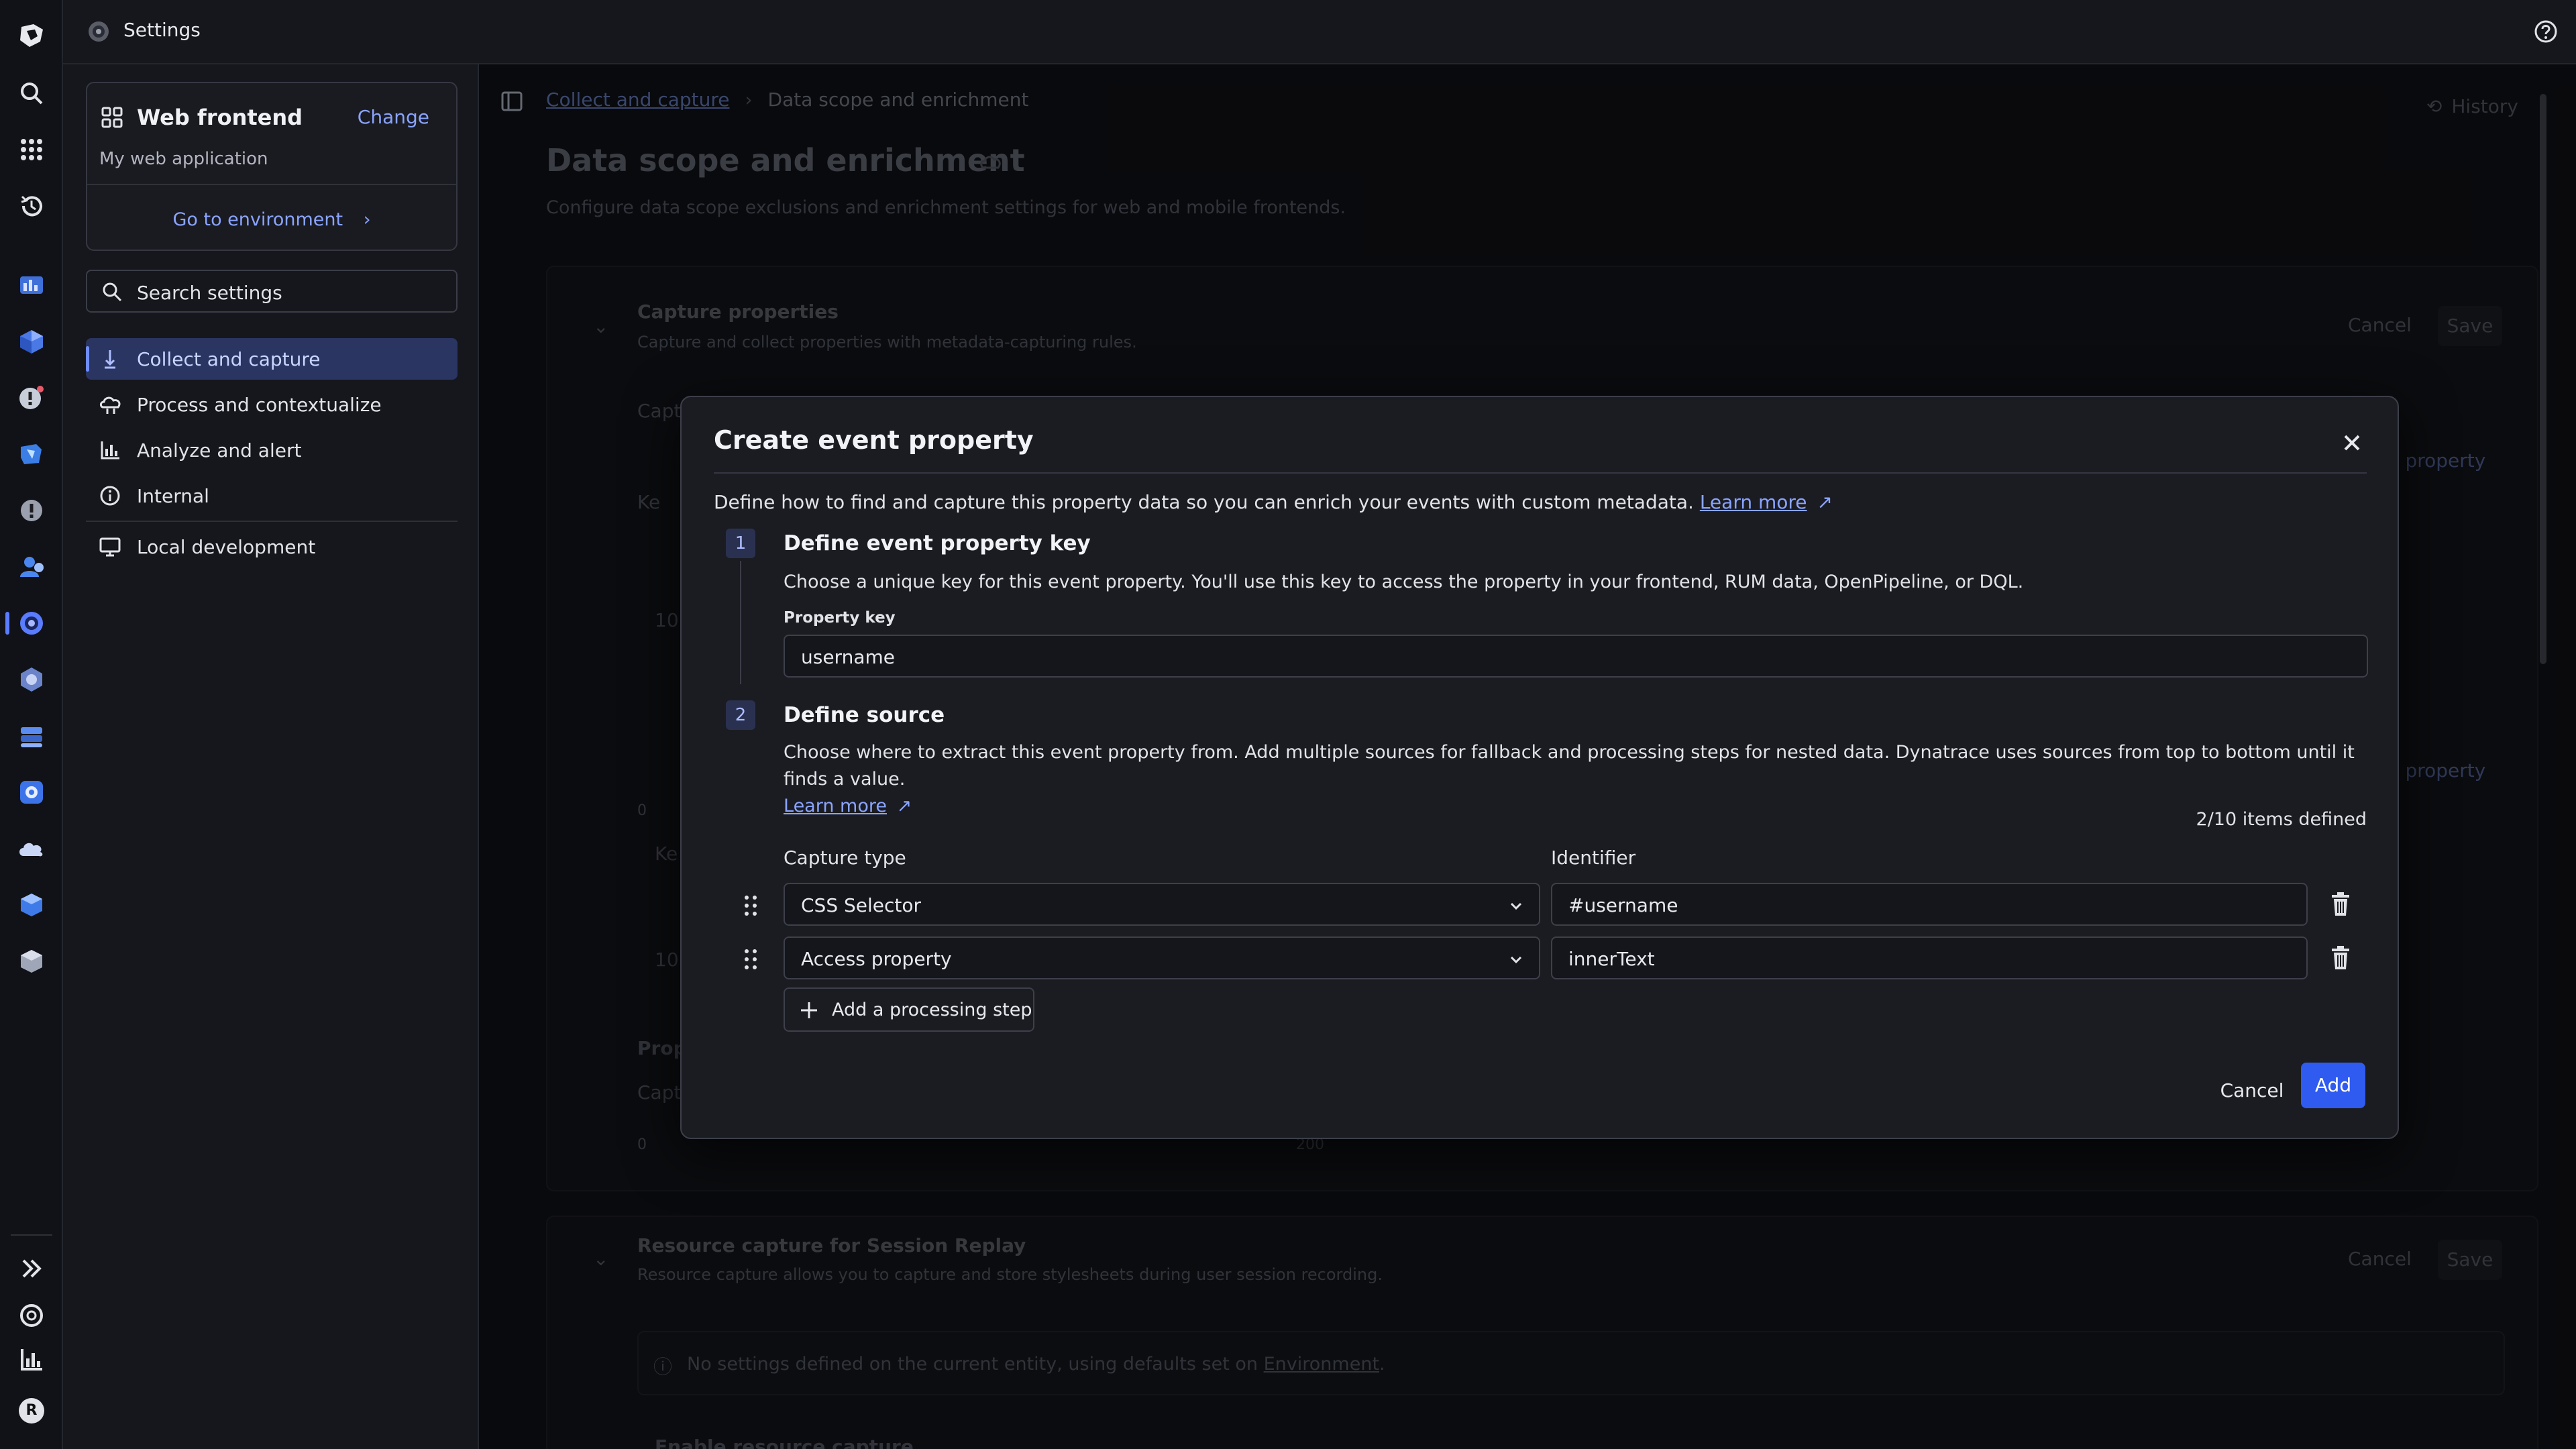  What do you see at coordinates (2333, 1085) in the screenshot?
I see `add-button: Add` at bounding box center [2333, 1085].